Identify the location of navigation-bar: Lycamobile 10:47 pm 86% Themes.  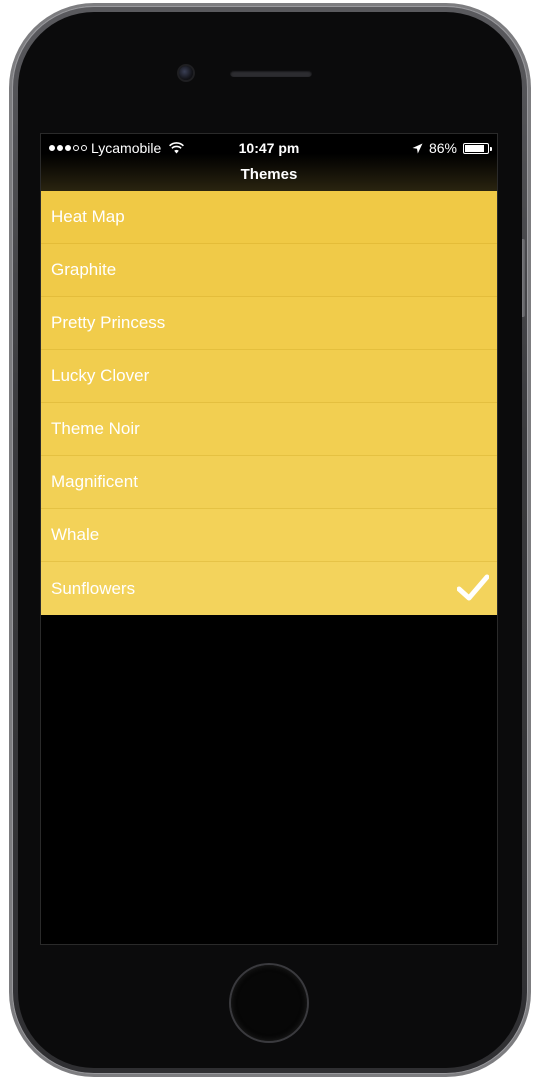
(269, 162).